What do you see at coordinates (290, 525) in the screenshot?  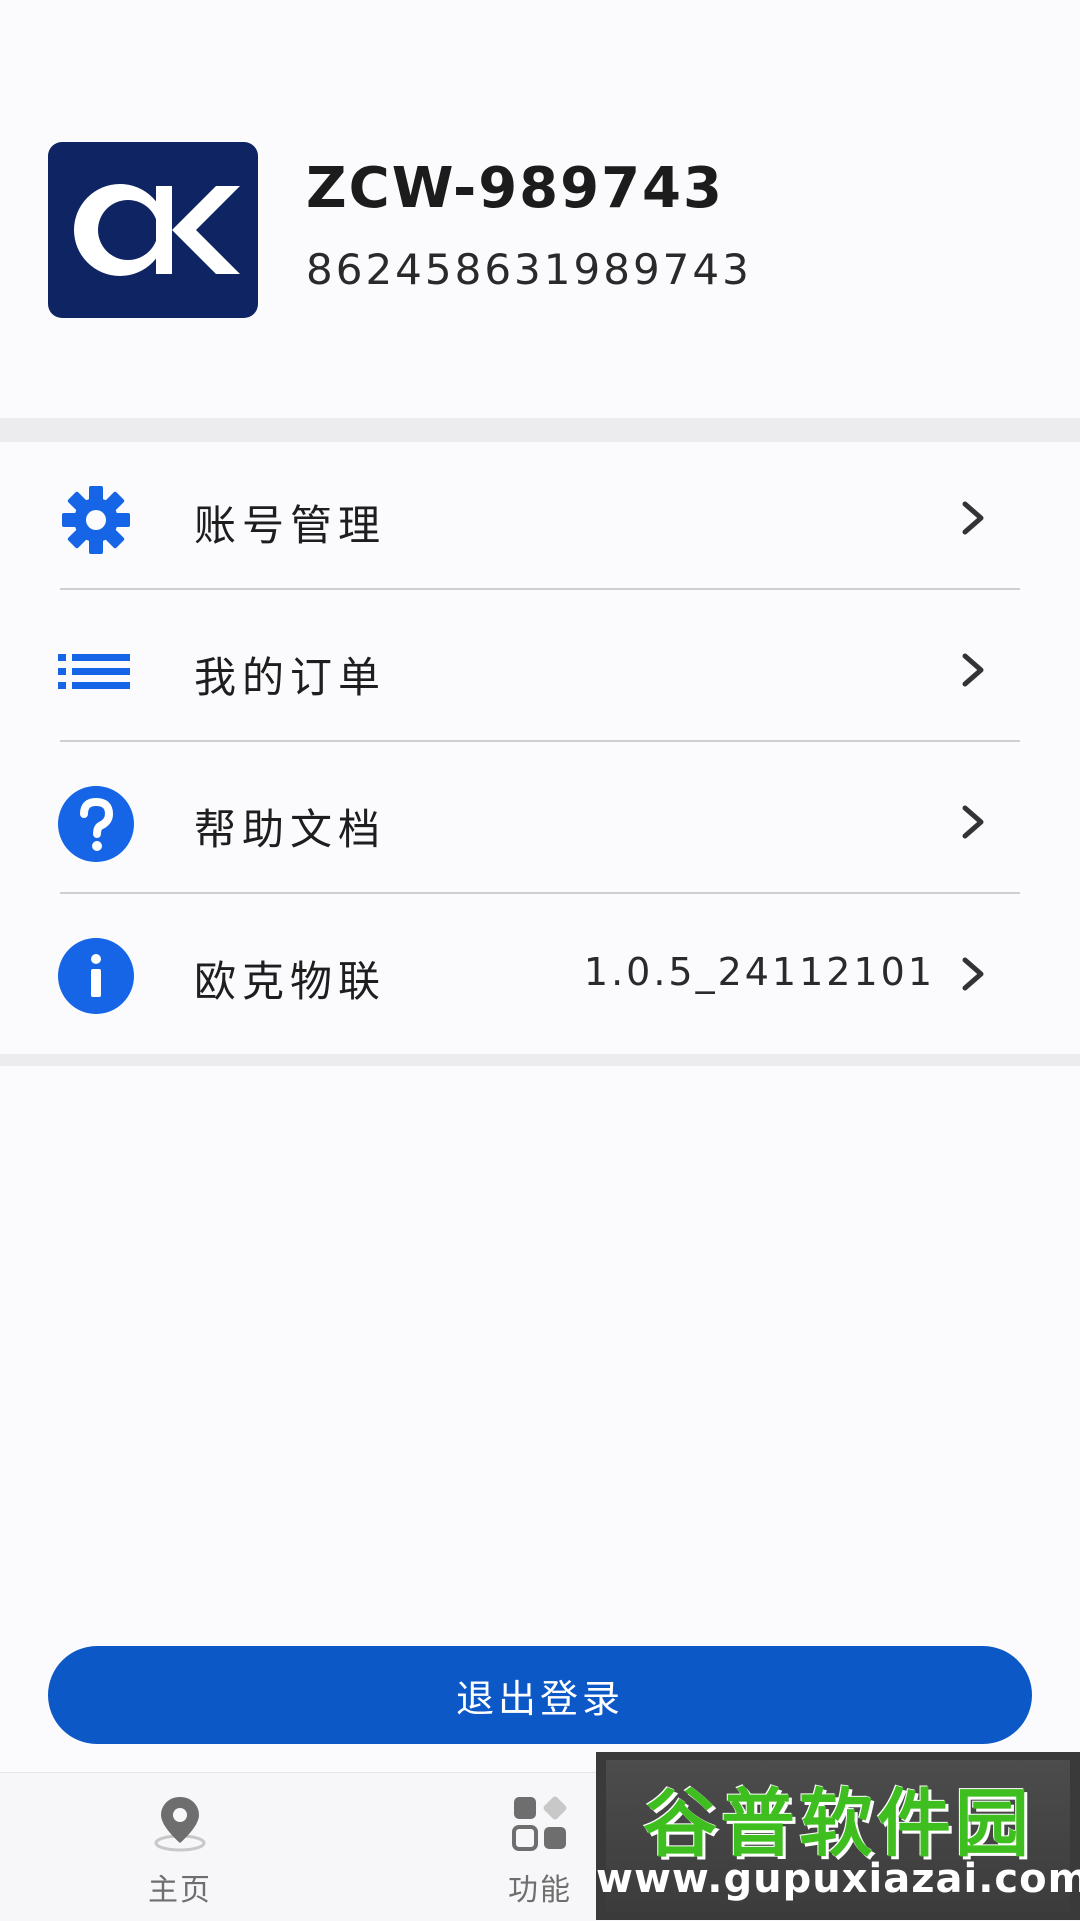 I see `menu-item-label: 账号管理` at bounding box center [290, 525].